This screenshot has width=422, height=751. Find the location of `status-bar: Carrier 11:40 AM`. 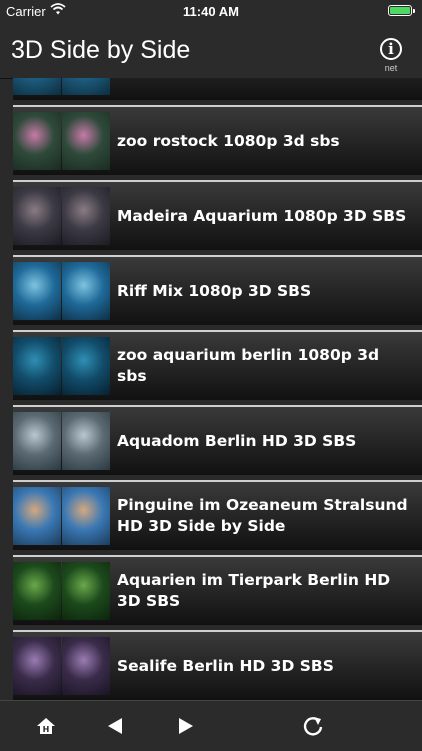

status-bar: Carrier 11:40 AM is located at coordinates (211, 11).